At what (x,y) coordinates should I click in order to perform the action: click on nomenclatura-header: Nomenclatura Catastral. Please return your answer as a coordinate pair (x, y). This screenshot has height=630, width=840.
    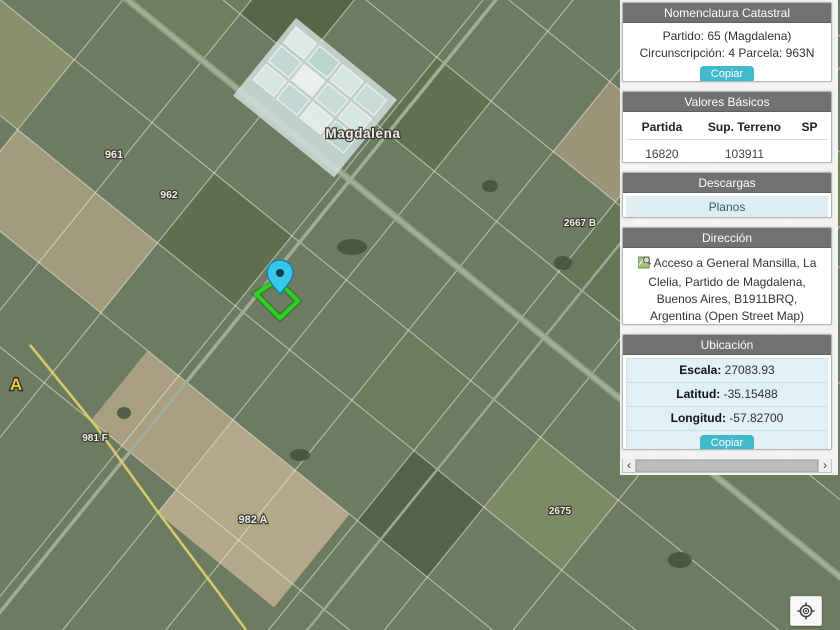
    Looking at the image, I should click on (727, 13).